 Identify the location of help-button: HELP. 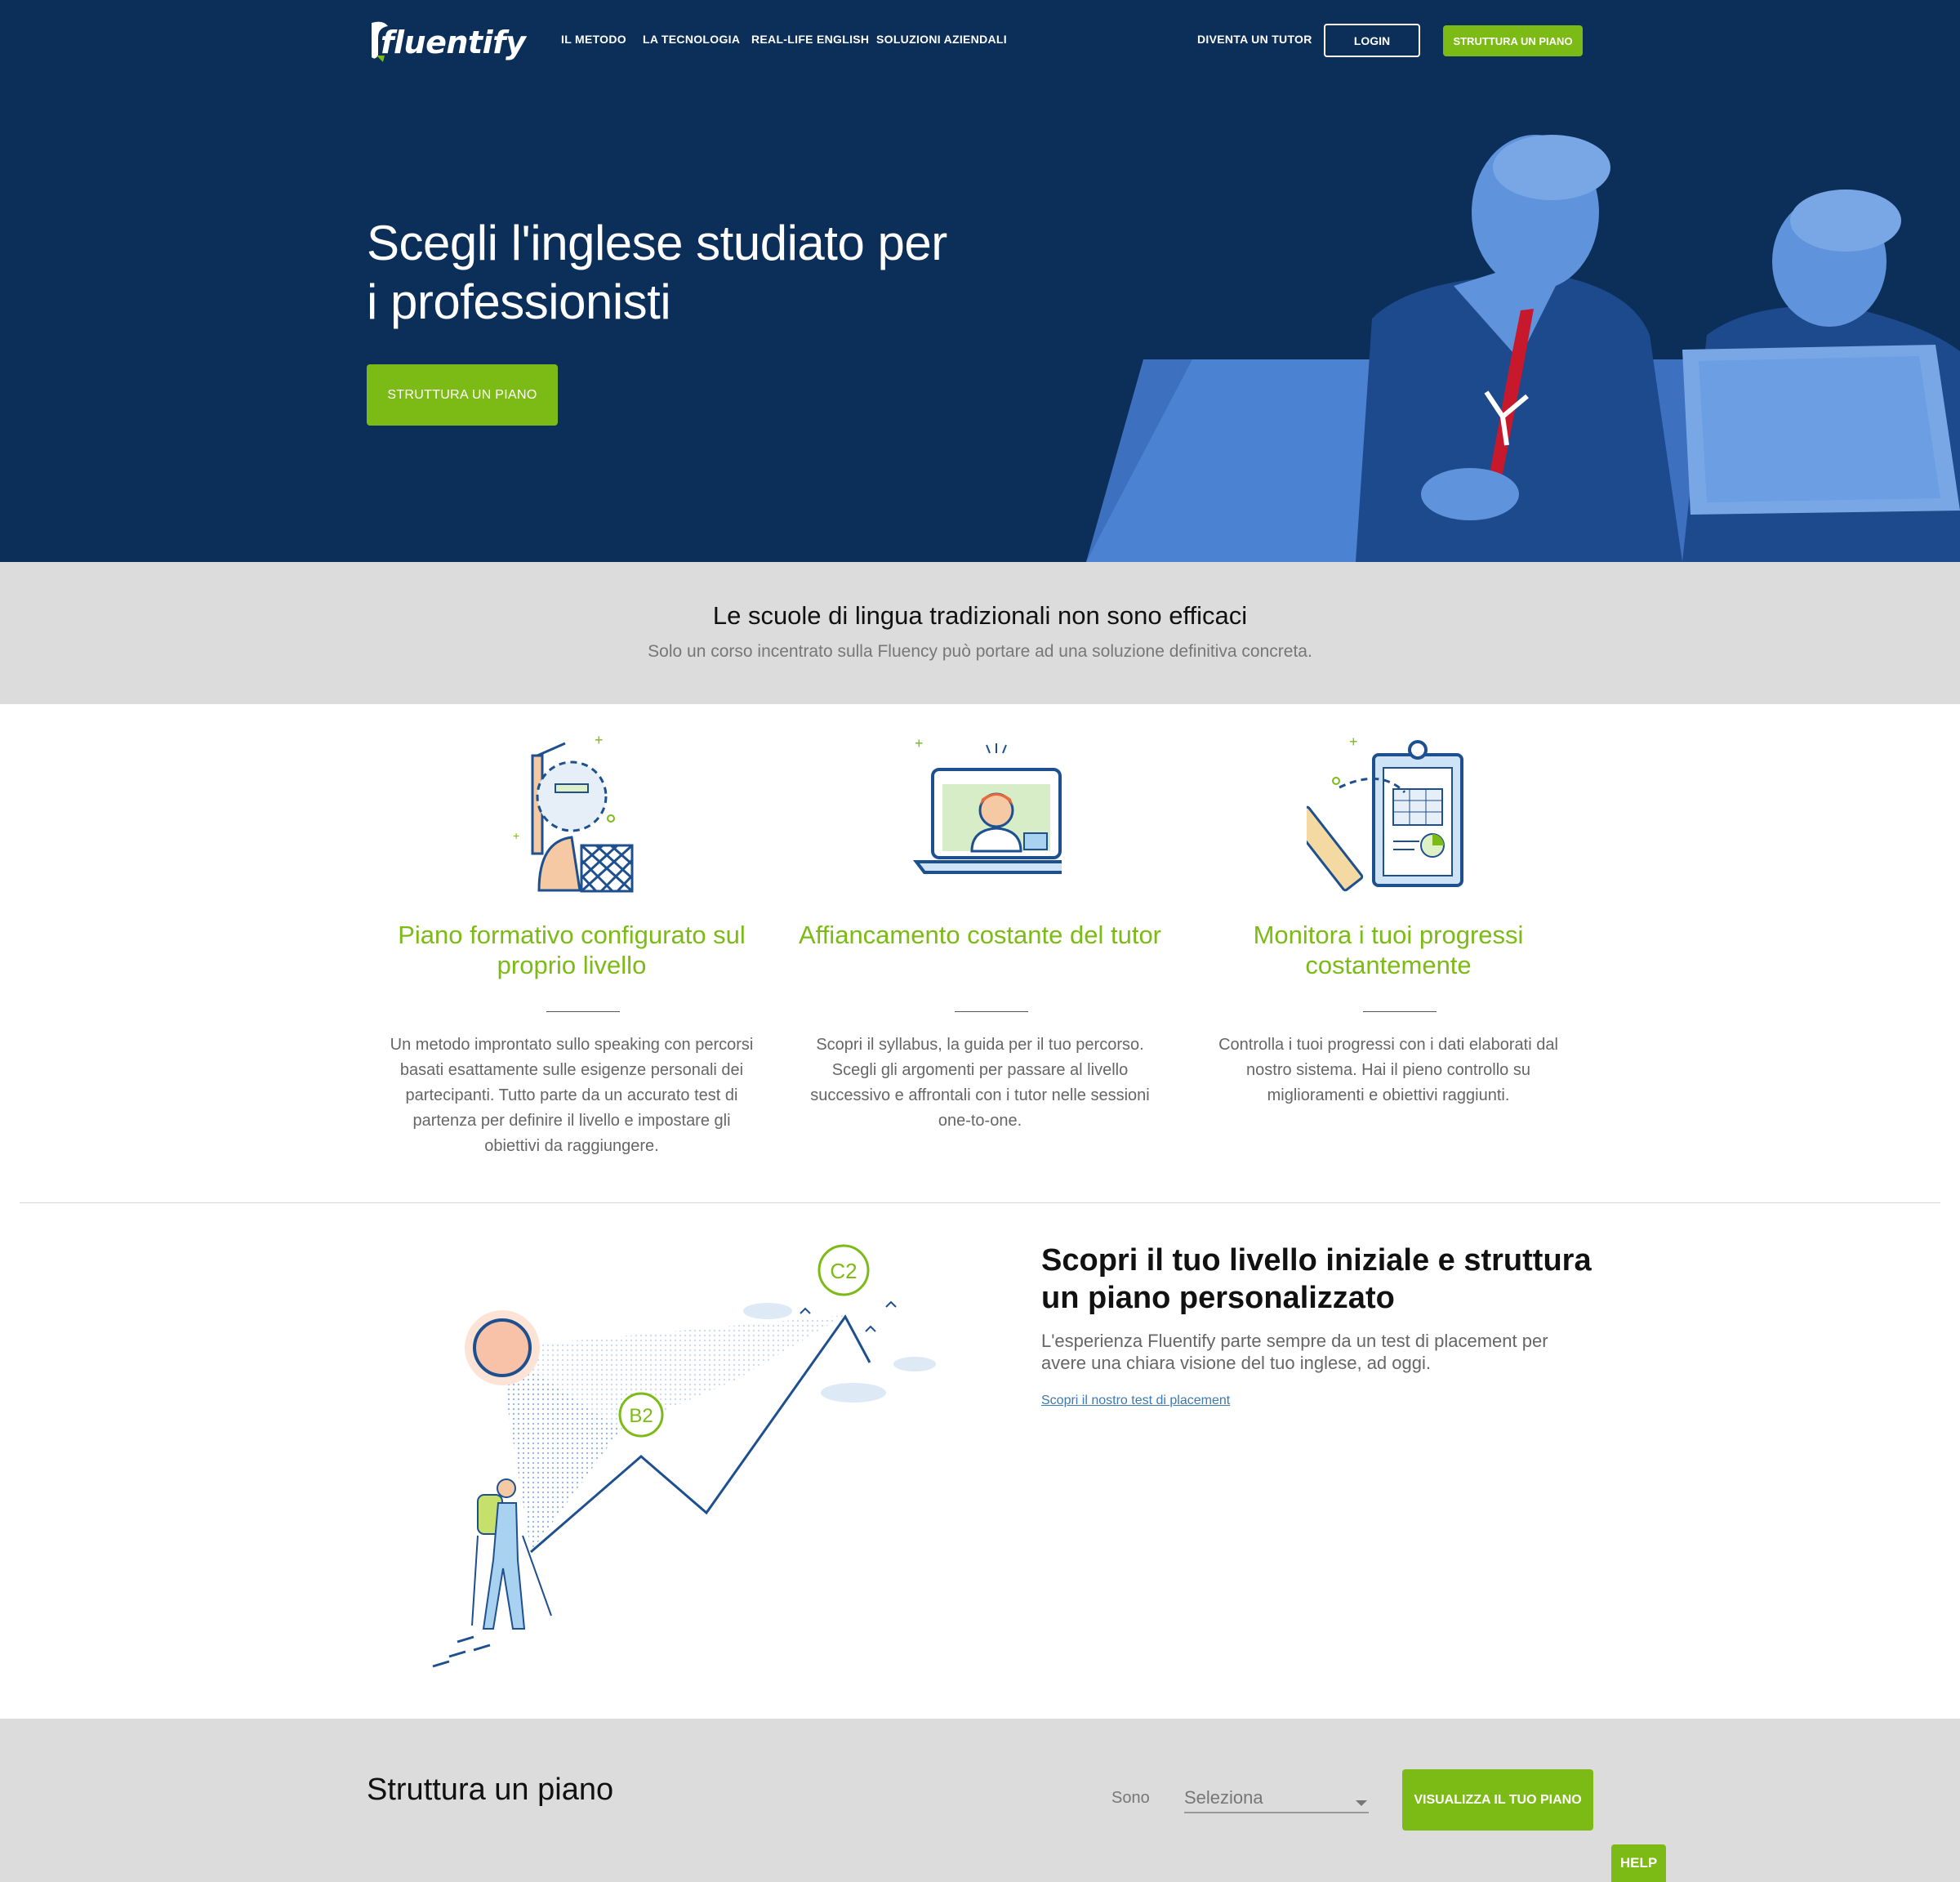
(1638, 1863).